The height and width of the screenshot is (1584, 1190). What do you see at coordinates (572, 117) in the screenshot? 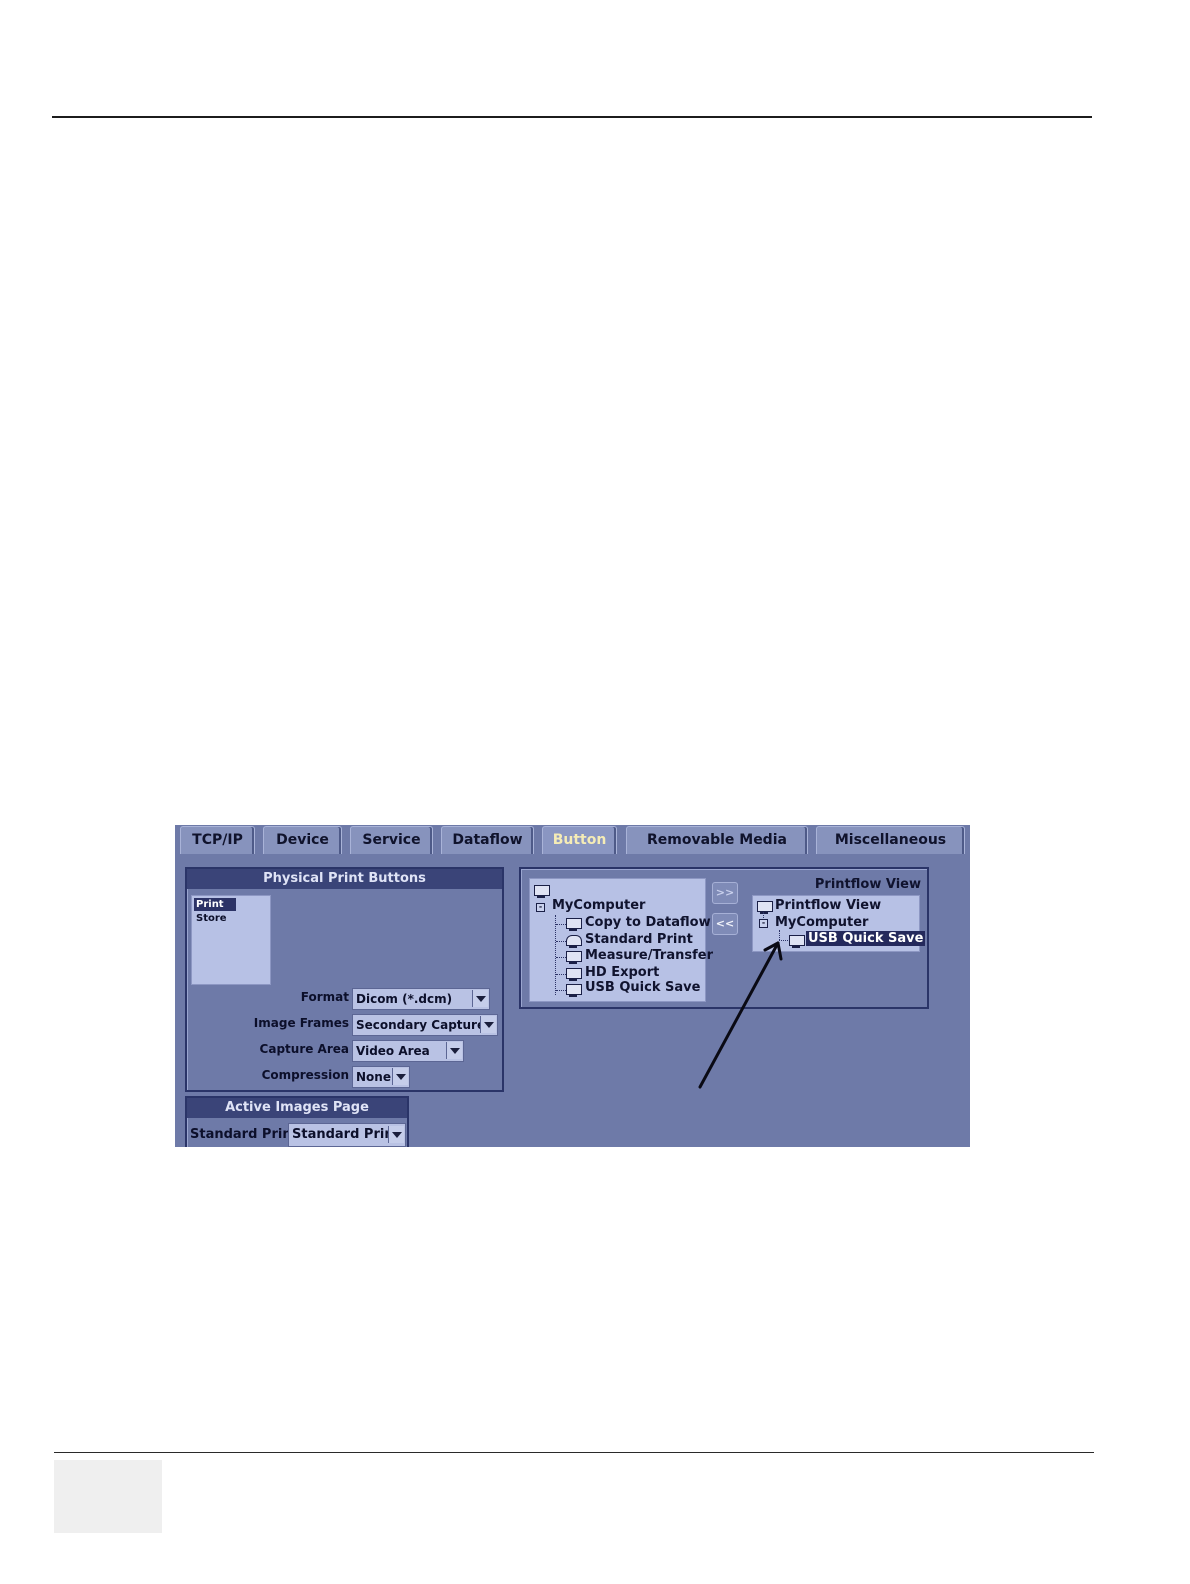
I see `header-rule` at bounding box center [572, 117].